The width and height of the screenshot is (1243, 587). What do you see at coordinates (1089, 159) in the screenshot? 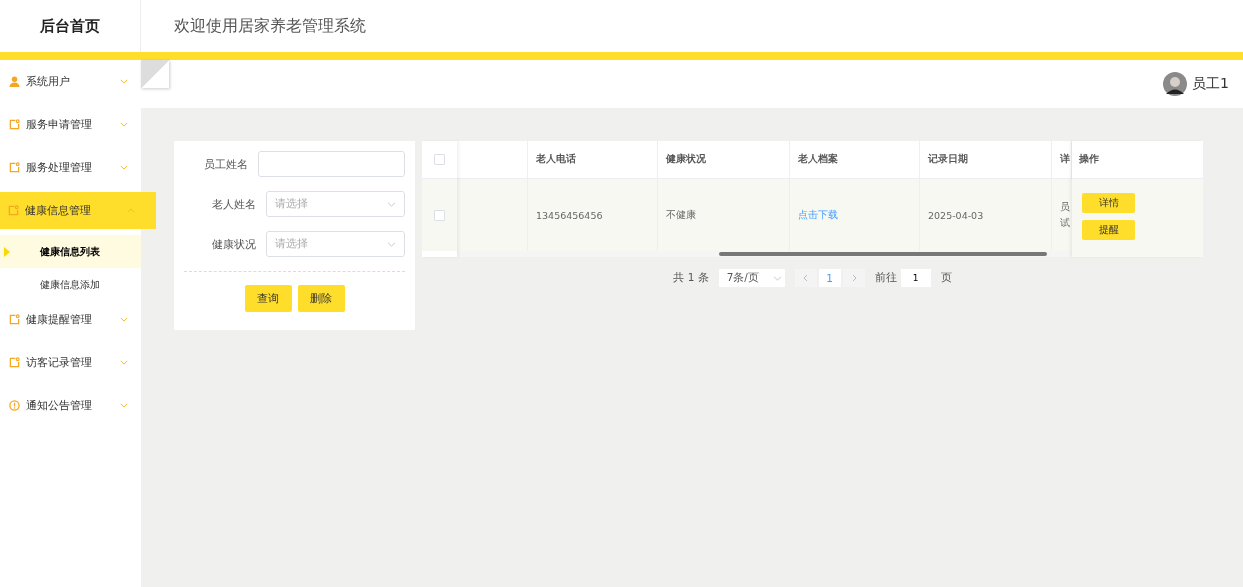
I see `column-header: 操作` at bounding box center [1089, 159].